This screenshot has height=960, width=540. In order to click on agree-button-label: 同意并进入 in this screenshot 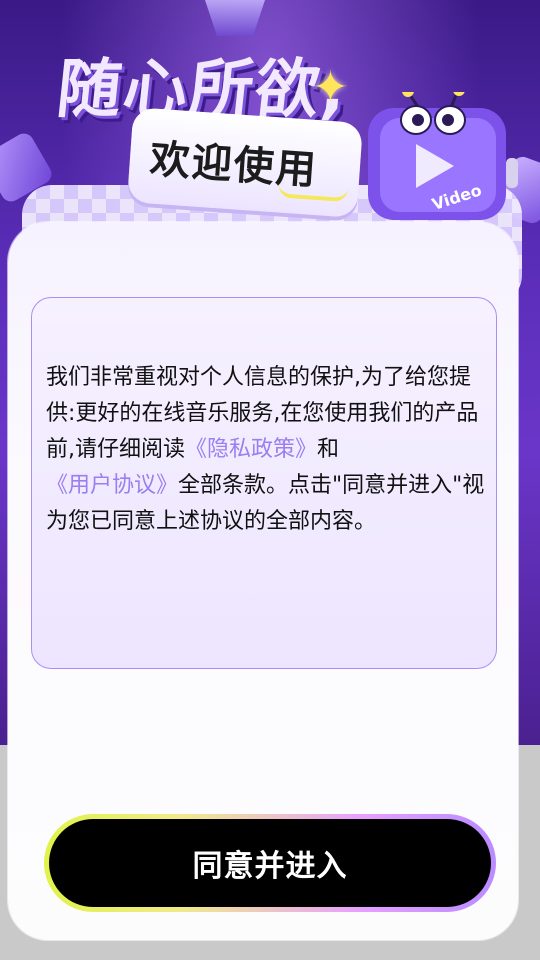, I will do `click(270, 863)`.